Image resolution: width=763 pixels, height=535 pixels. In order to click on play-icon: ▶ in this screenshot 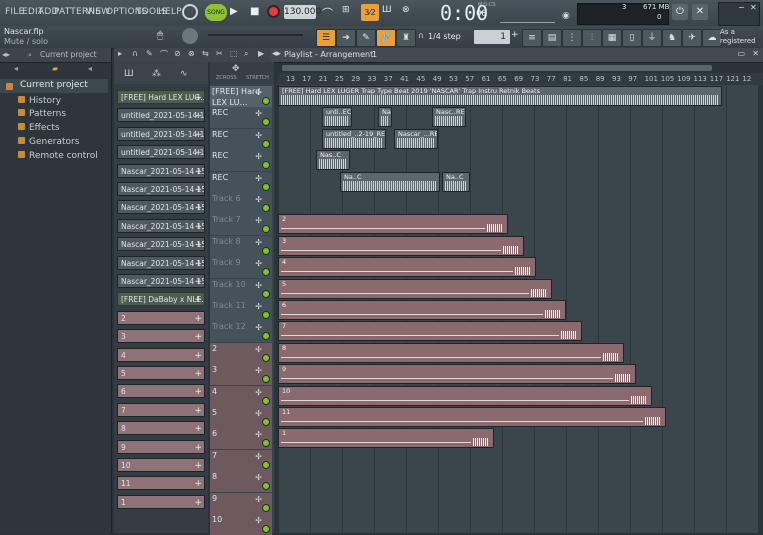, I will do `click(234, 11)`.